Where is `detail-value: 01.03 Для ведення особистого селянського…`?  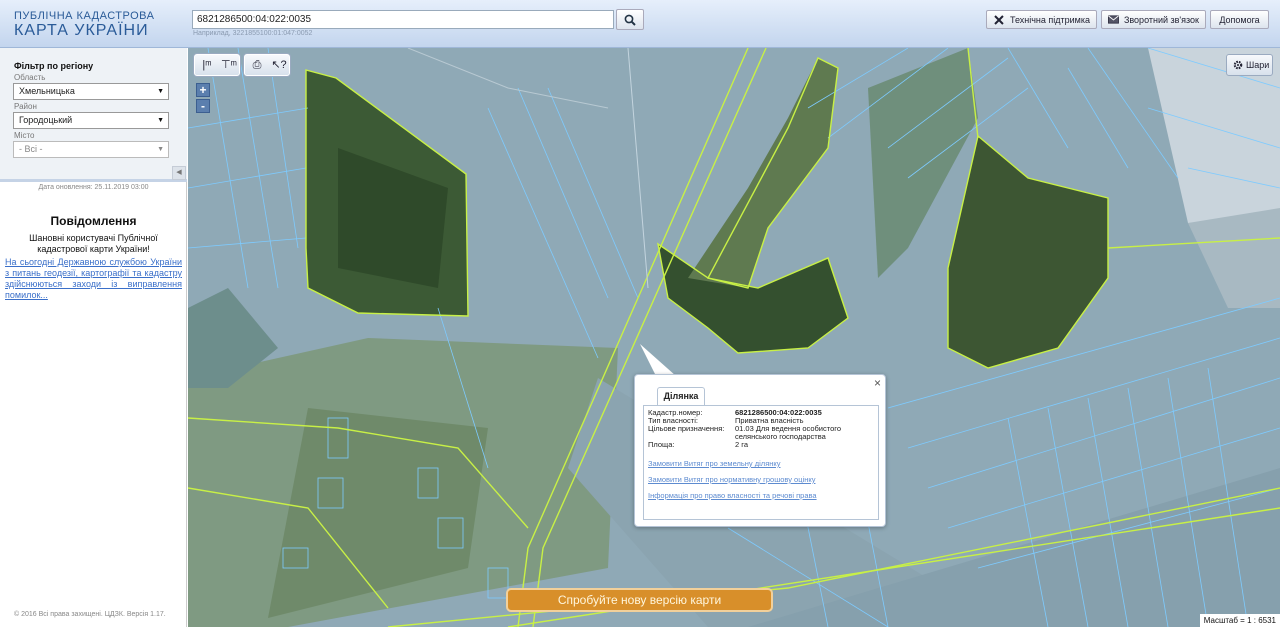 detail-value: 01.03 Для ведення особистого селянського… is located at coordinates (788, 432).